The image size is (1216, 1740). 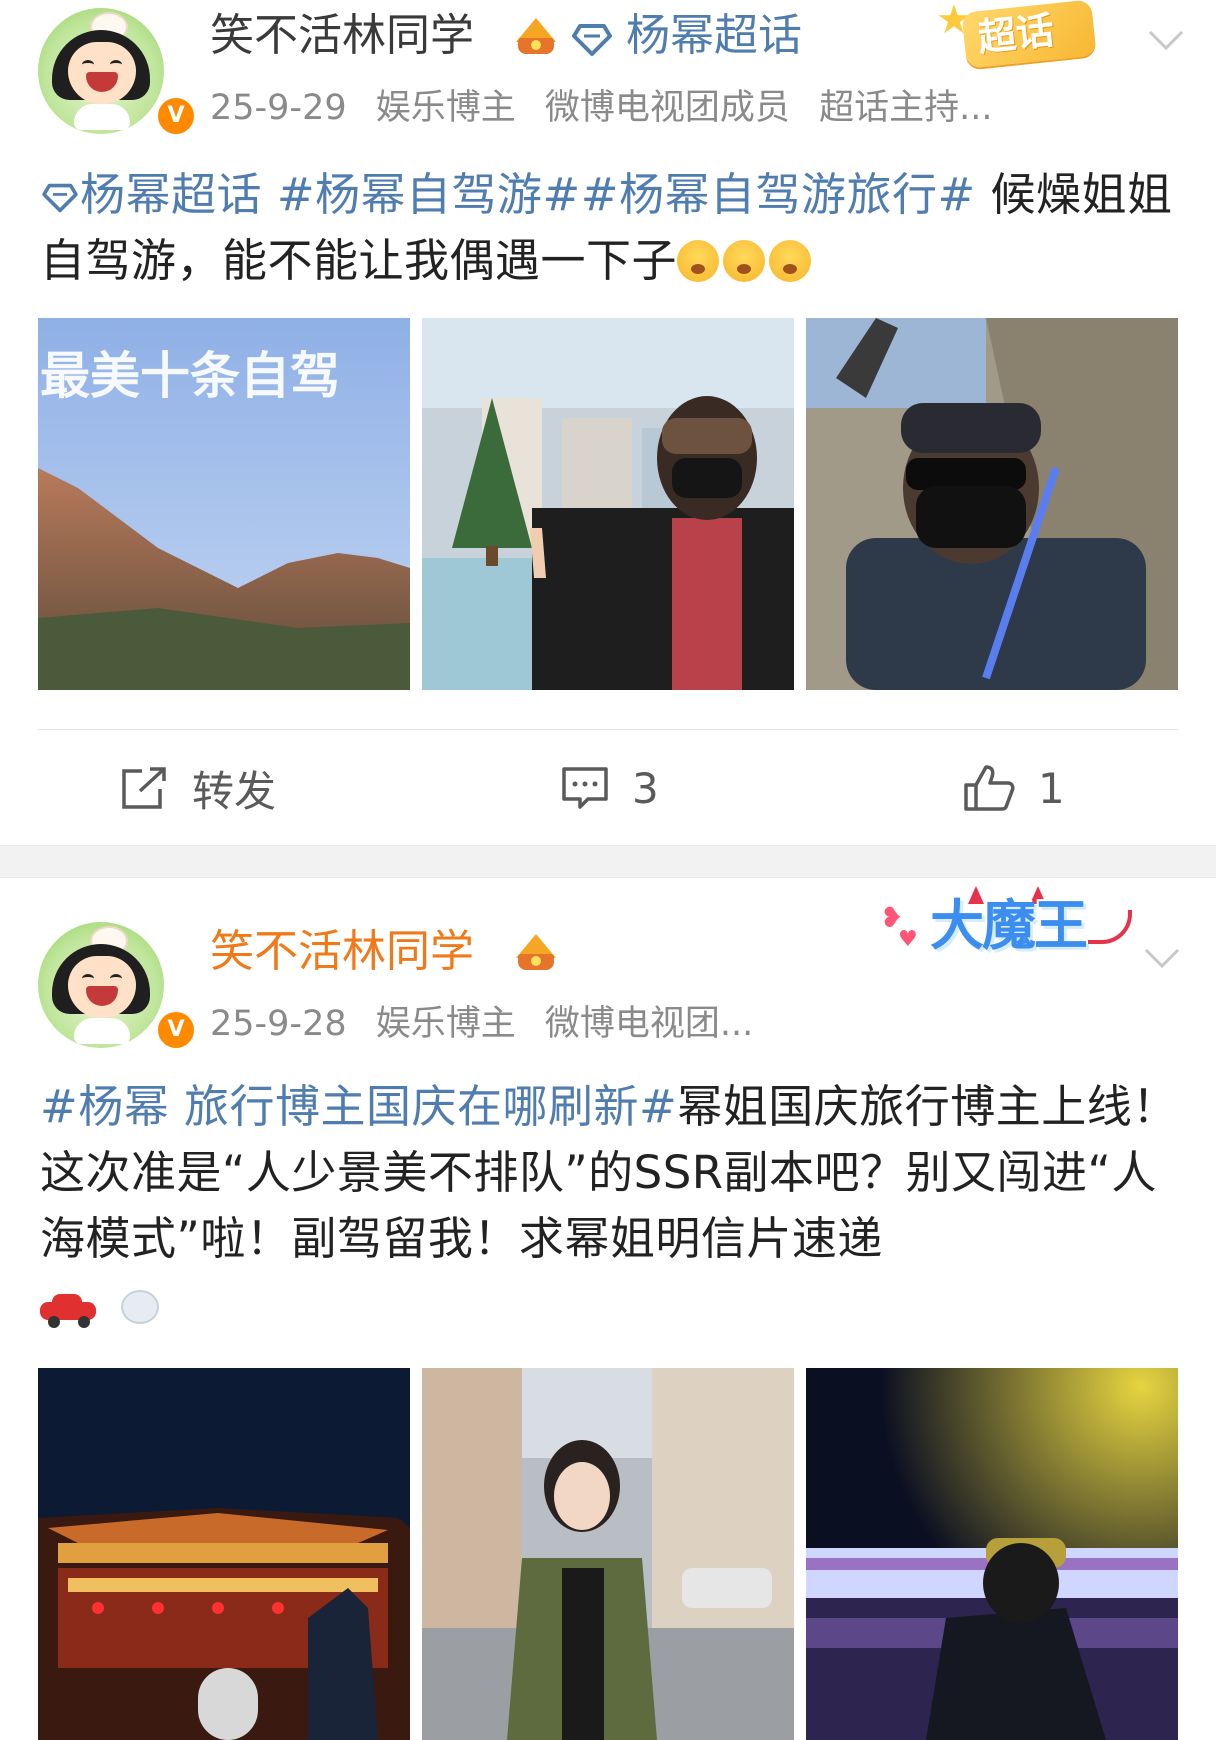 I want to click on comment-button: 3, so click(x=609, y=788).